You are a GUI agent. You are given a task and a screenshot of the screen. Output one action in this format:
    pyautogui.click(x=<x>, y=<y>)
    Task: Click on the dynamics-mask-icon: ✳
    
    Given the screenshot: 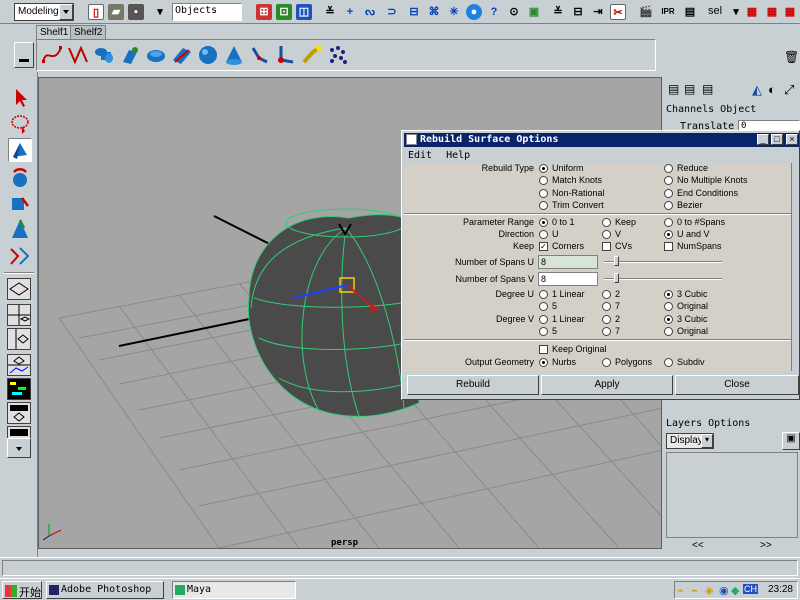 What is the action you would take?
    pyautogui.click(x=454, y=12)
    